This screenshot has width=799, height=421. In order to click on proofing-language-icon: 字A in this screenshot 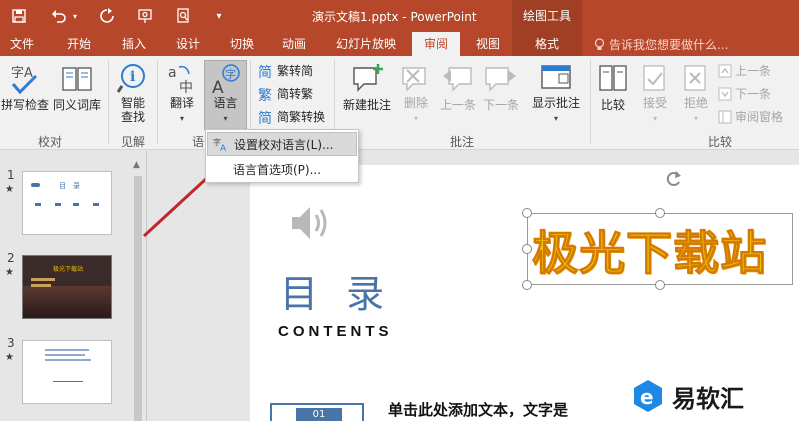, I will do `click(220, 144)`.